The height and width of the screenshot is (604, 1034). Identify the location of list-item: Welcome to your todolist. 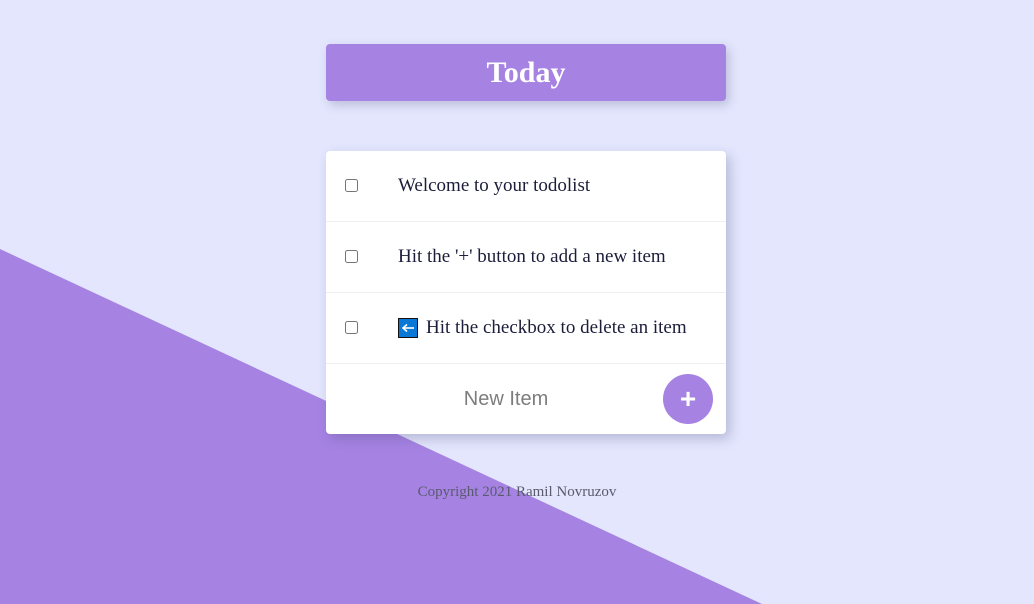
(526, 186).